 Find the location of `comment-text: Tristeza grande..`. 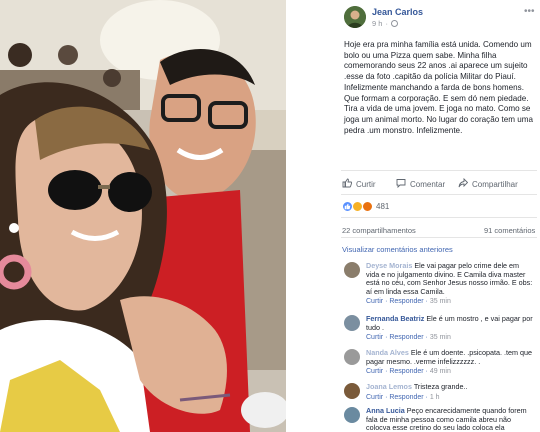

comment-text: Tristeza grande.. is located at coordinates (440, 386).